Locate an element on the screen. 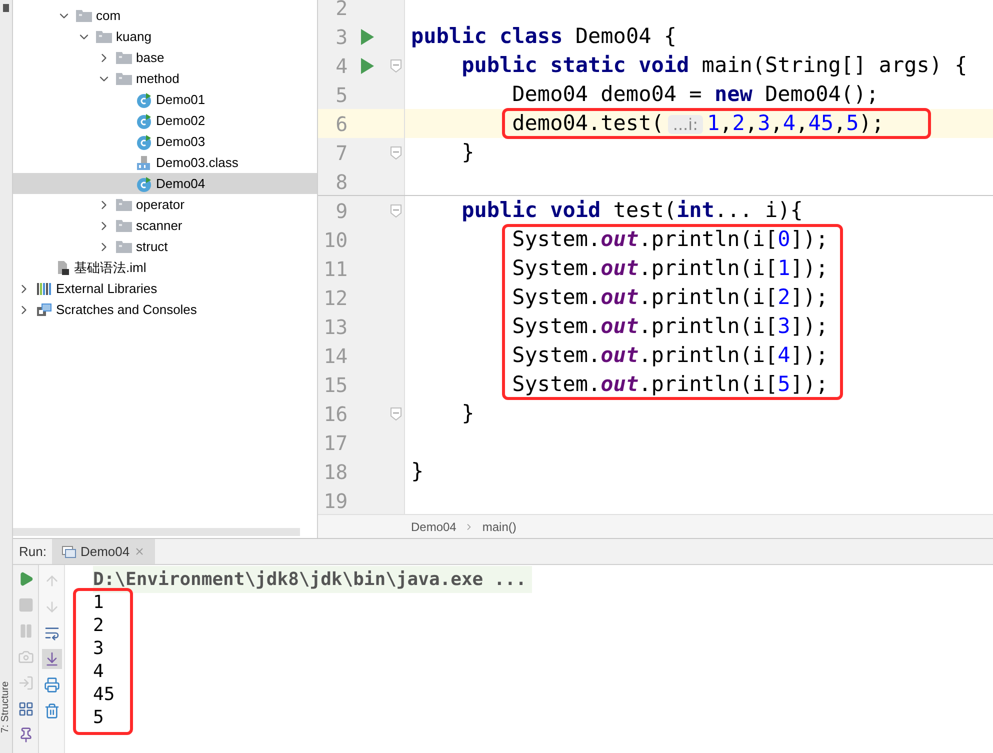 The image size is (993, 753). breadcrumb: Demo04 is located at coordinates (433, 527).